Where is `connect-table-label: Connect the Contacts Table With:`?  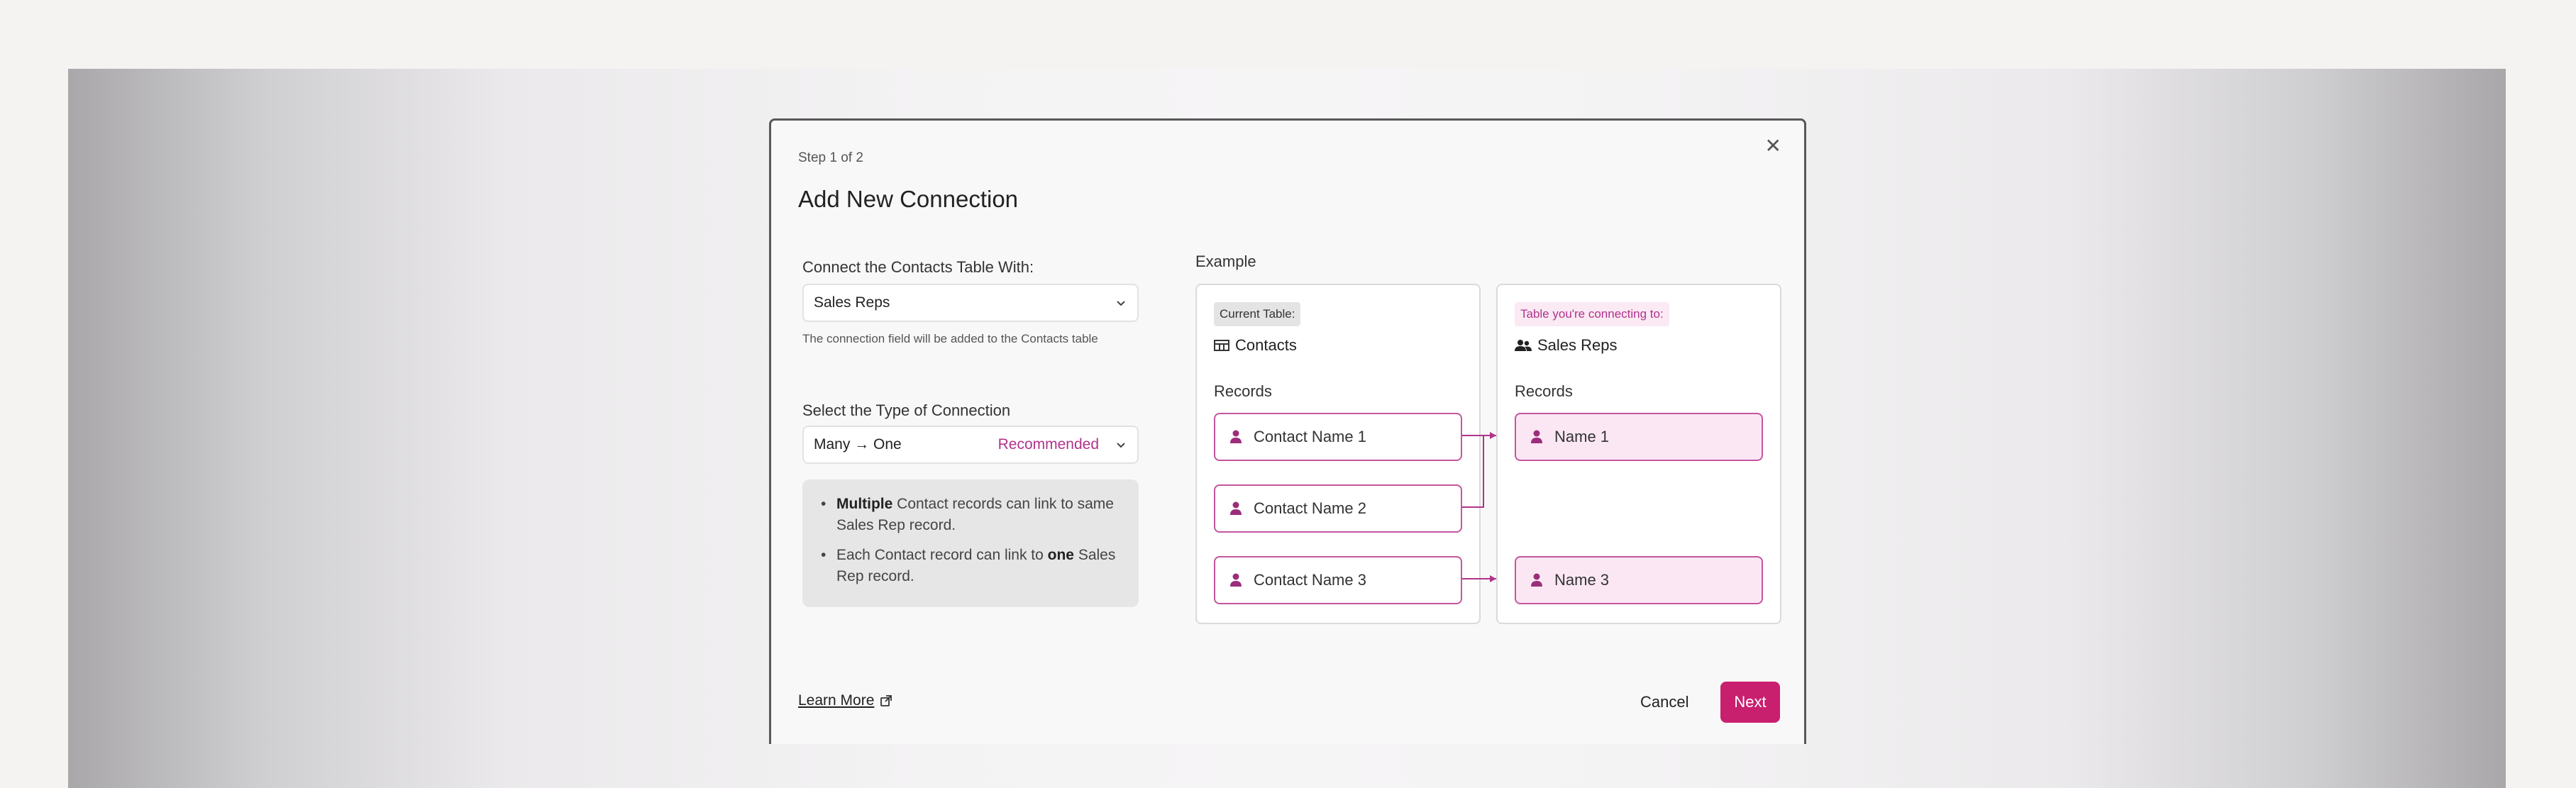
connect-table-label: Connect the Contacts Table With: is located at coordinates (918, 267).